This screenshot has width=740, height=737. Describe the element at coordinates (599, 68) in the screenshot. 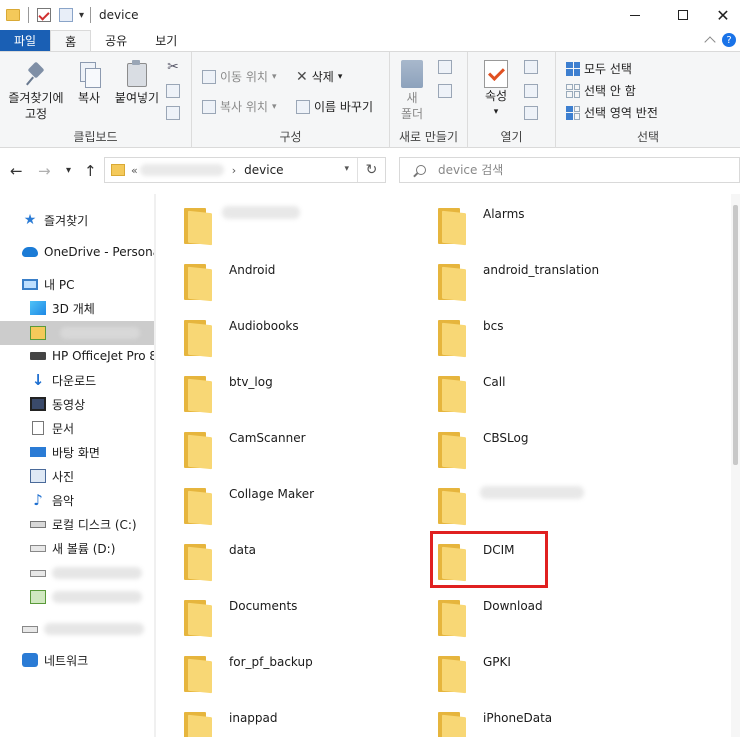

I see `select-all-button: 모두 선택` at that location.